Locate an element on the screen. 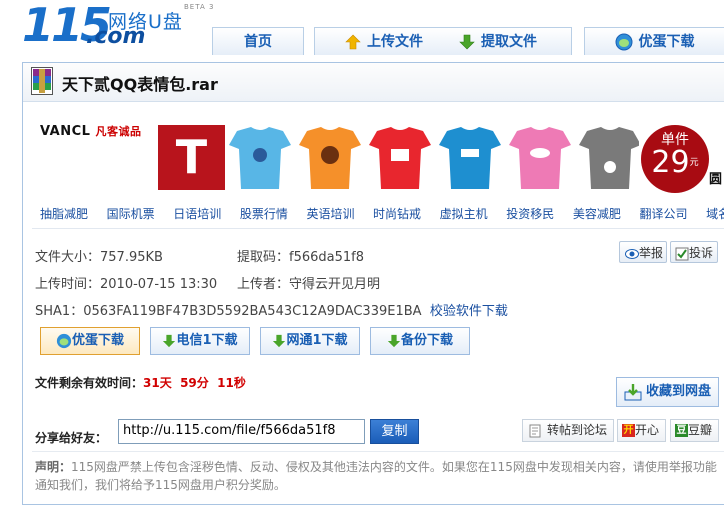 The image size is (724, 505). nav-extract-label: 提取文件 is located at coordinates (509, 42).